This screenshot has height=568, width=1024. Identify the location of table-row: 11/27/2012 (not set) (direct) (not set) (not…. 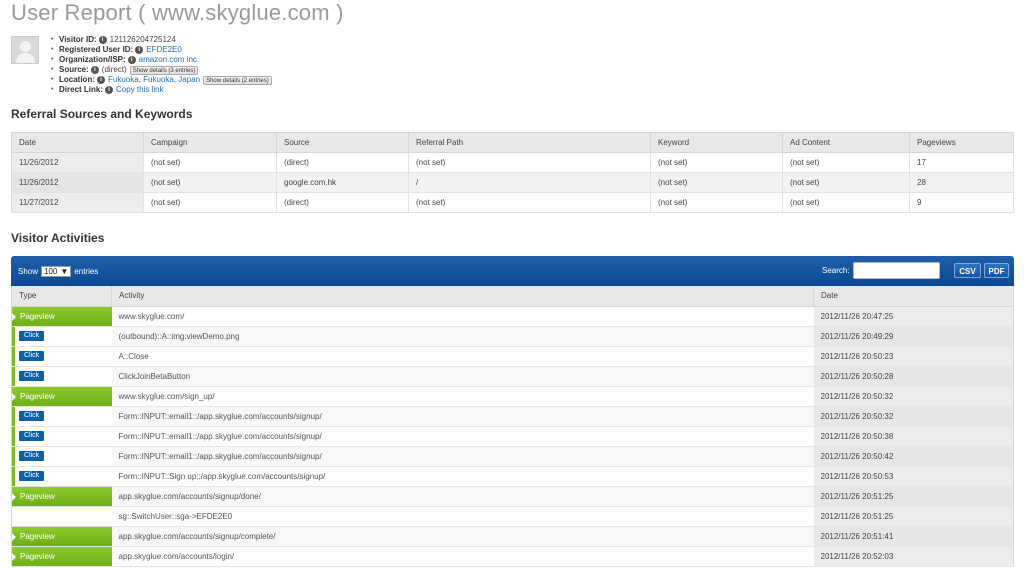
(512, 202).